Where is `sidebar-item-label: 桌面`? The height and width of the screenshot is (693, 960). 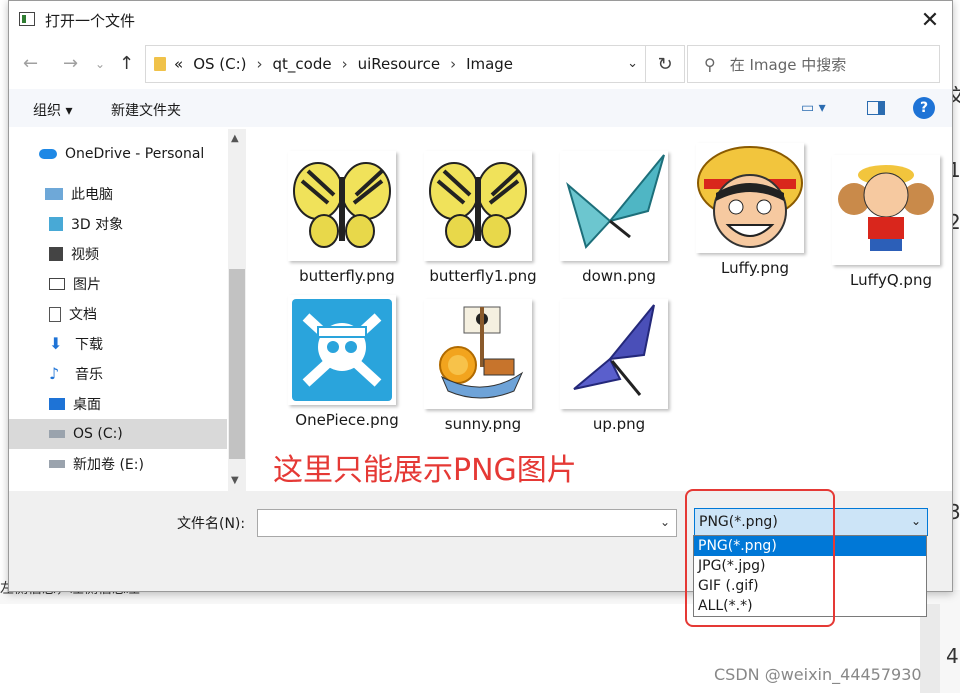
sidebar-item-label: 桌面 is located at coordinates (87, 405).